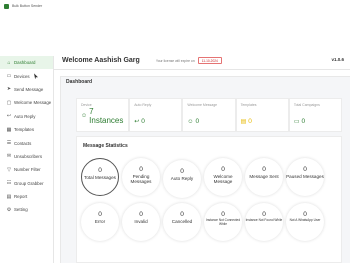 The height and width of the screenshot is (263, 350). Describe the element at coordinates (105, 146) in the screenshot. I see `message-statistics-title: Message Statistics` at that location.